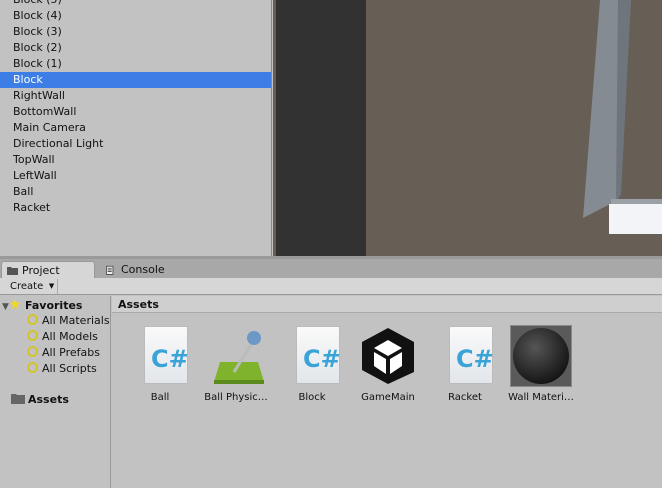 This screenshot has width=662, height=488. I want to click on tree-item-all-prefabs: All Prefabs, so click(63, 353).